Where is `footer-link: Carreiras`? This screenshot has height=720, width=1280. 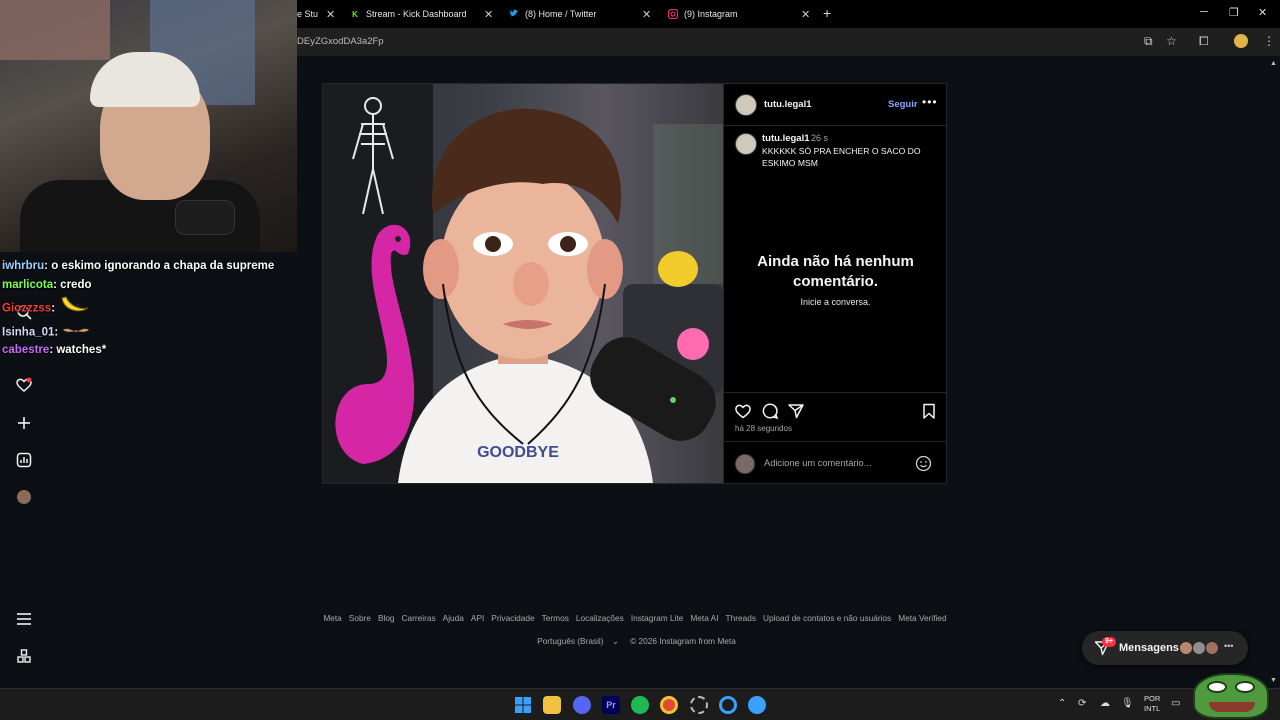 footer-link: Carreiras is located at coordinates (419, 618).